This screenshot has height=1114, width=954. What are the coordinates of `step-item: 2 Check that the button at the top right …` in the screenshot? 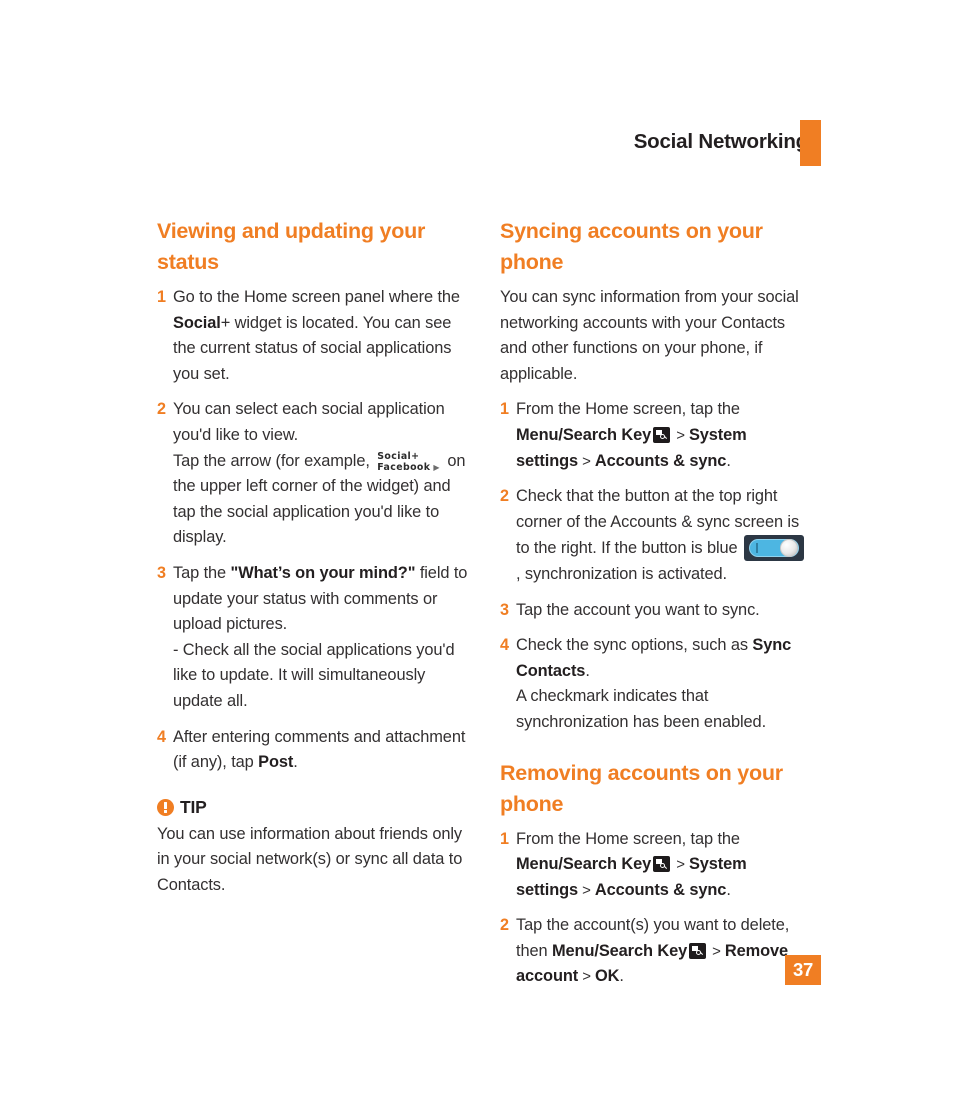 It's located at (655, 535).